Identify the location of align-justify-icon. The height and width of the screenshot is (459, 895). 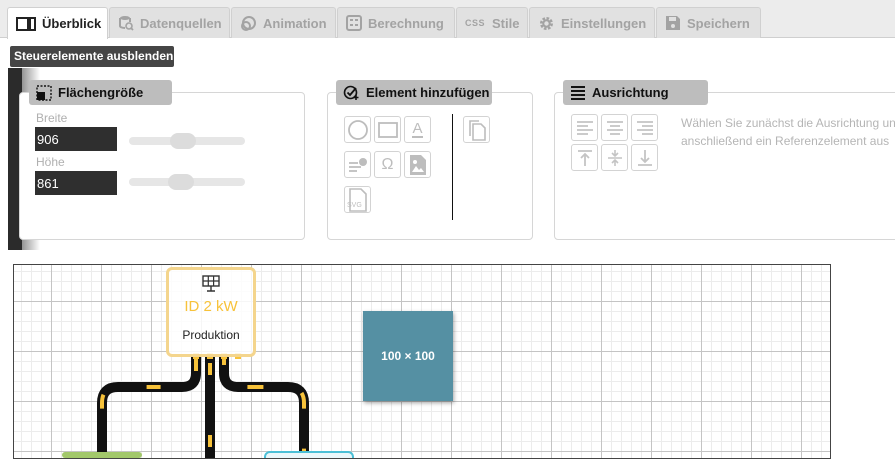
(578, 92).